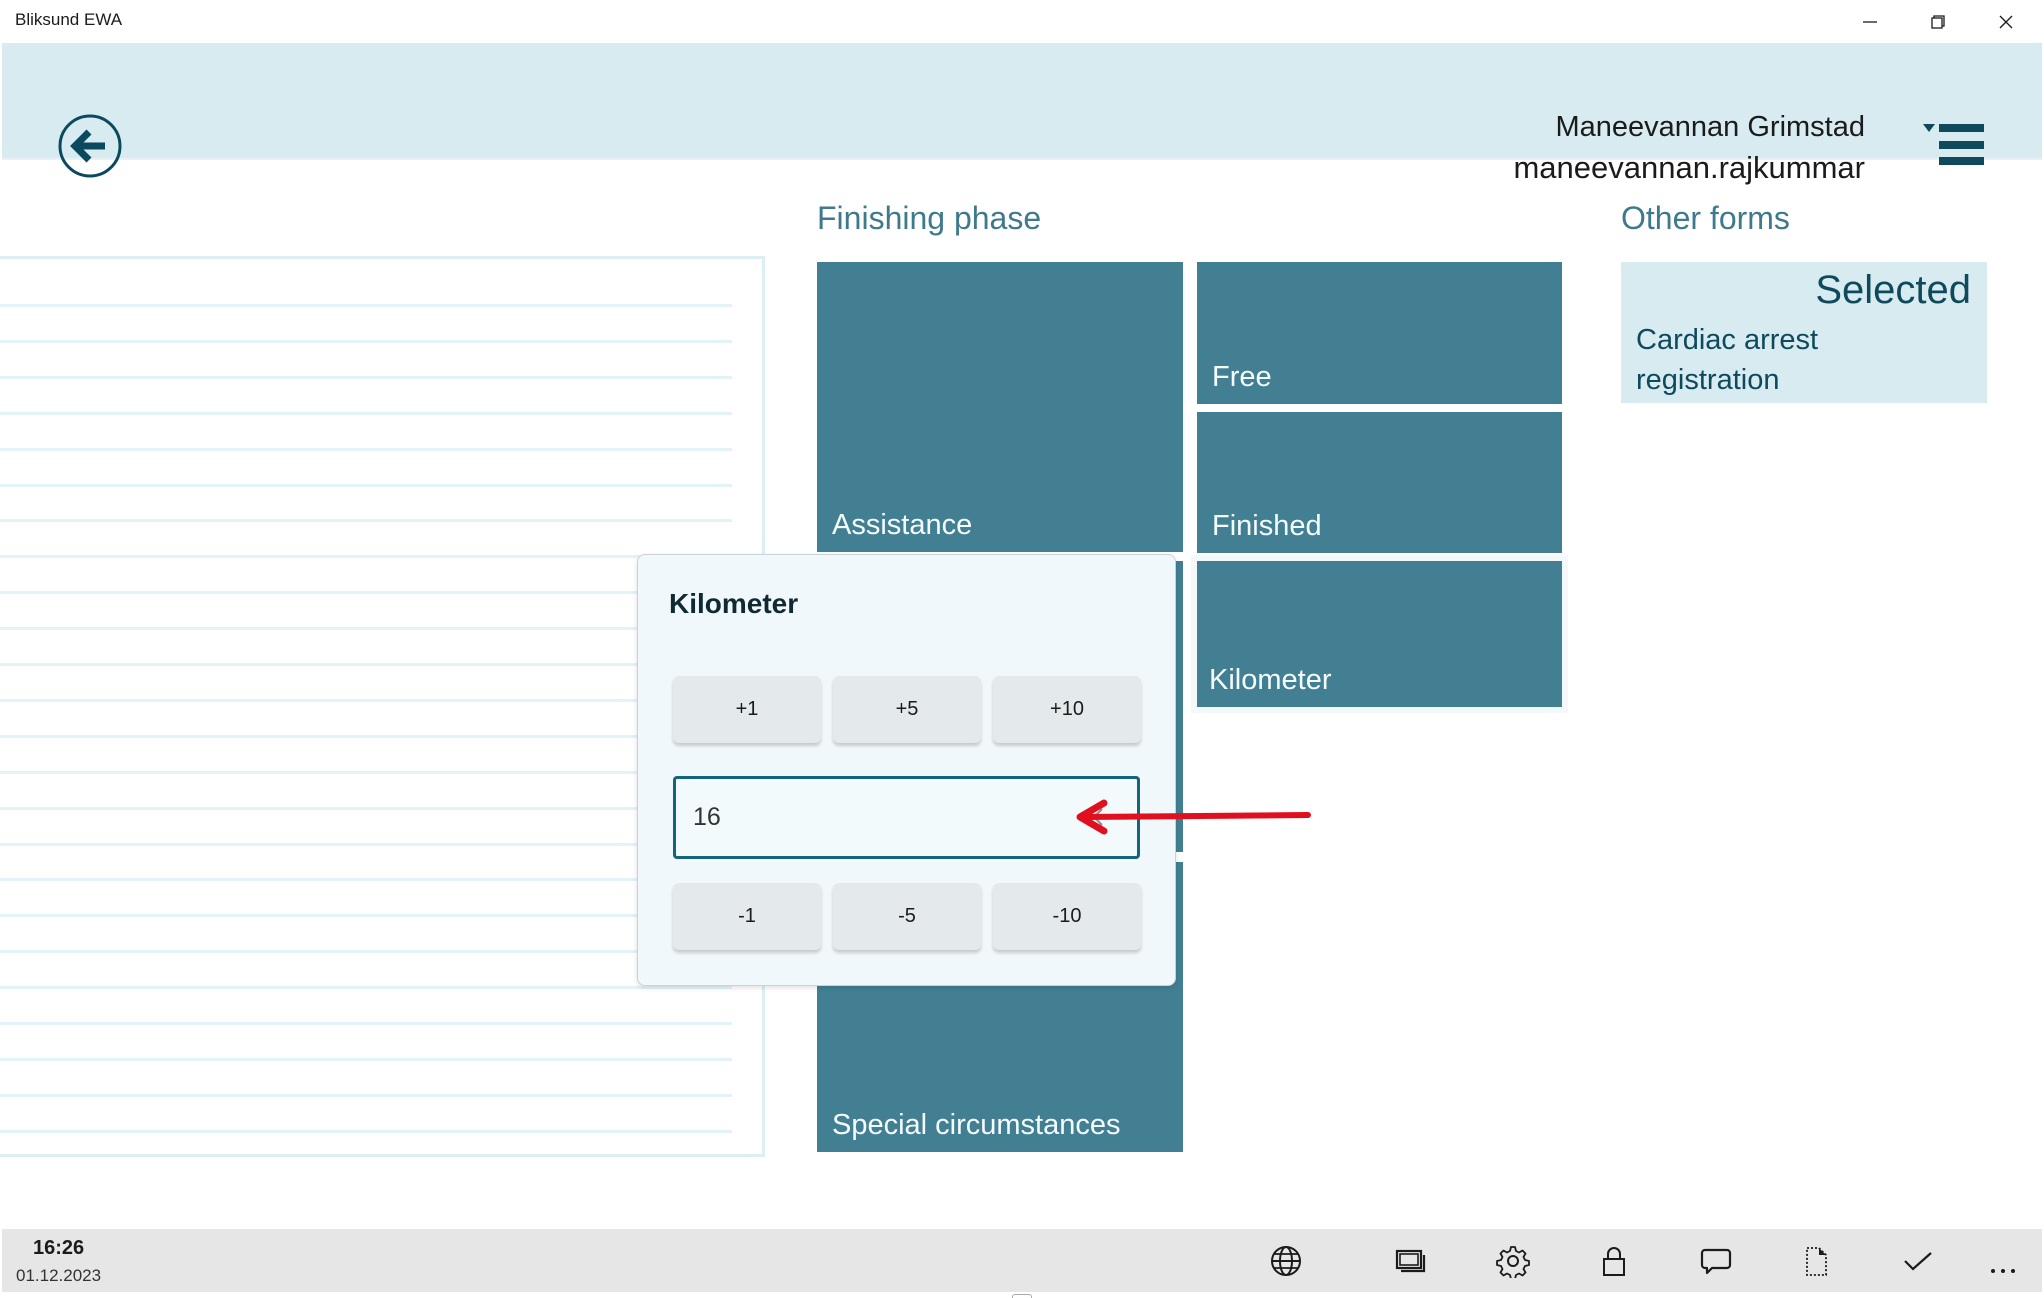 Image resolution: width=2044 pixels, height=1298 pixels. I want to click on increment-5-button: +5, so click(907, 709).